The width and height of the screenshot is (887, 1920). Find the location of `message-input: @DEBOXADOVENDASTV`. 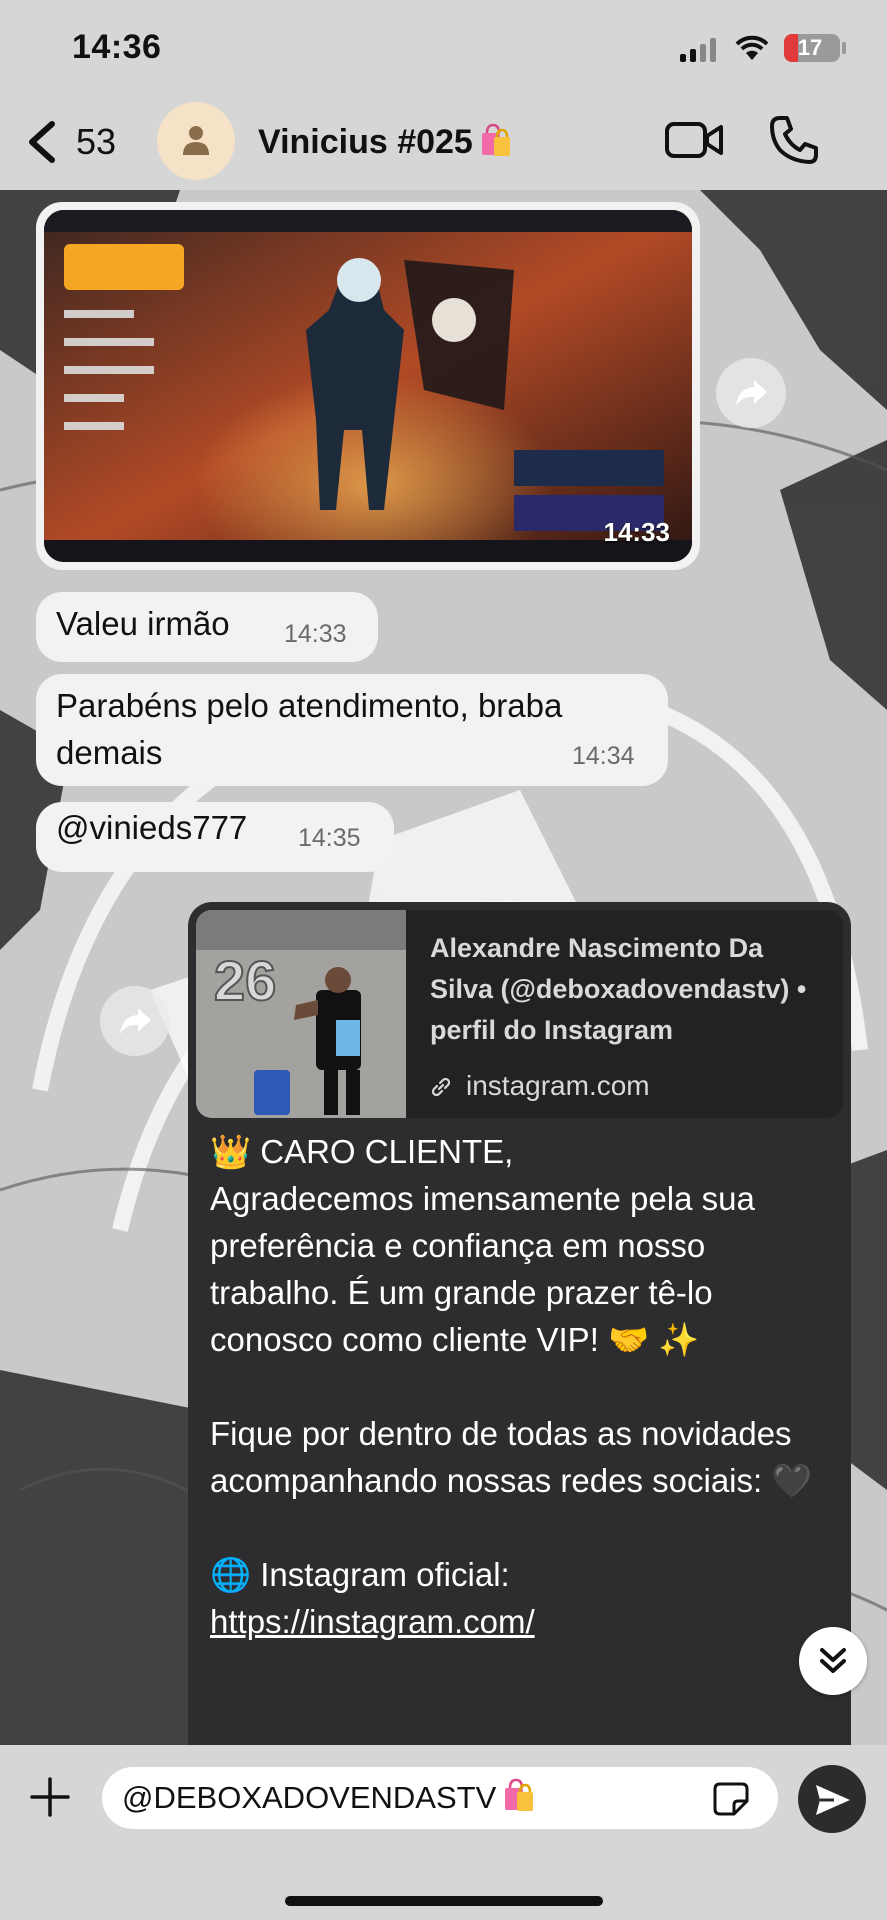

message-input: @DEBOXADOVENDASTV is located at coordinates (440, 1798).